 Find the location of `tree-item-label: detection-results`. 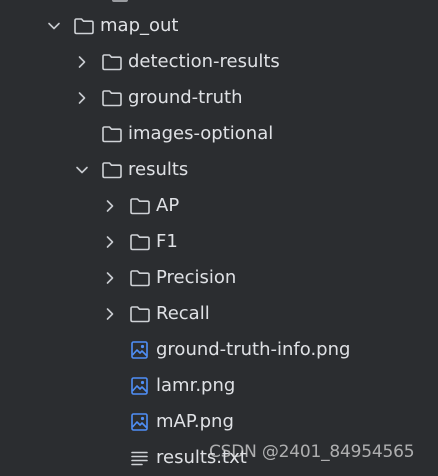

tree-item-label: detection-results is located at coordinates (204, 61).